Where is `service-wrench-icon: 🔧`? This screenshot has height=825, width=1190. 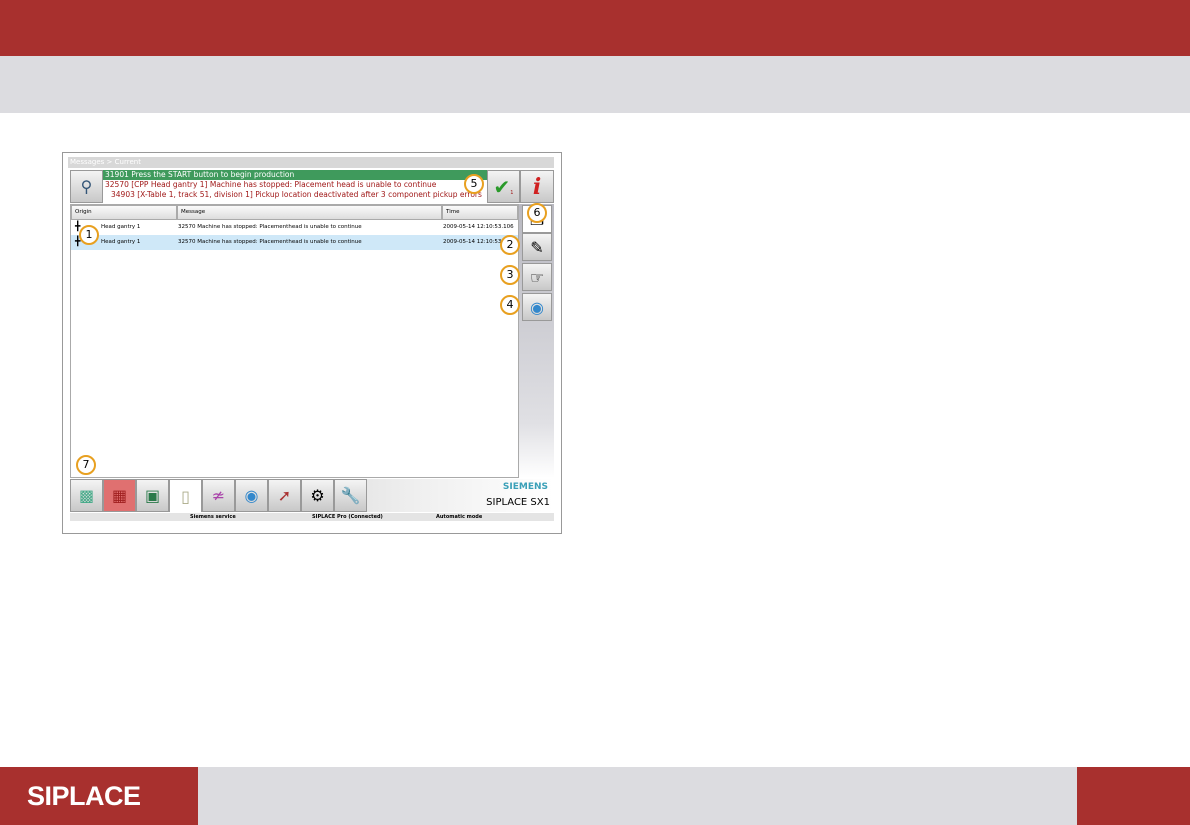
service-wrench-icon: 🔧 is located at coordinates (350, 495).